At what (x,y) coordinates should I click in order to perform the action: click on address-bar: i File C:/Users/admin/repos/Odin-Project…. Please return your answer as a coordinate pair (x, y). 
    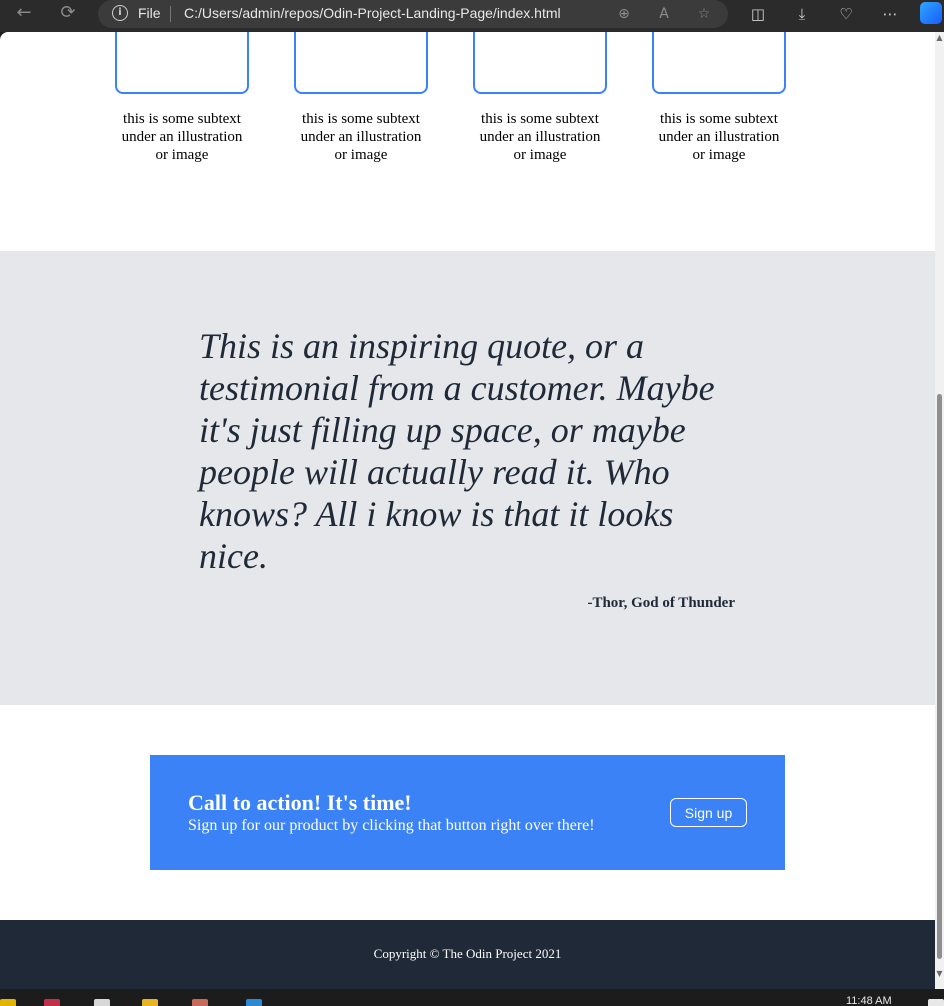
    Looking at the image, I should click on (413, 14).